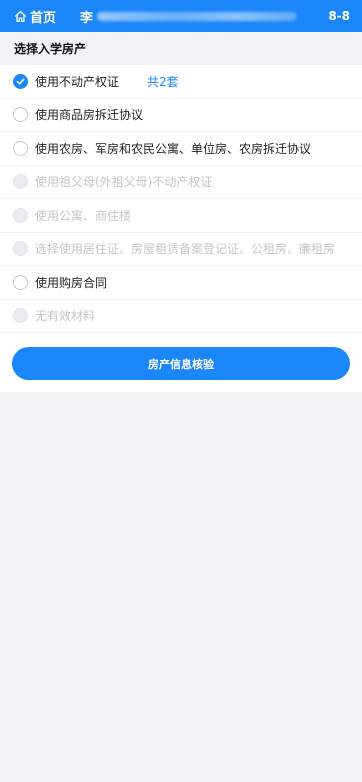  I want to click on home-icon, so click(20, 16).